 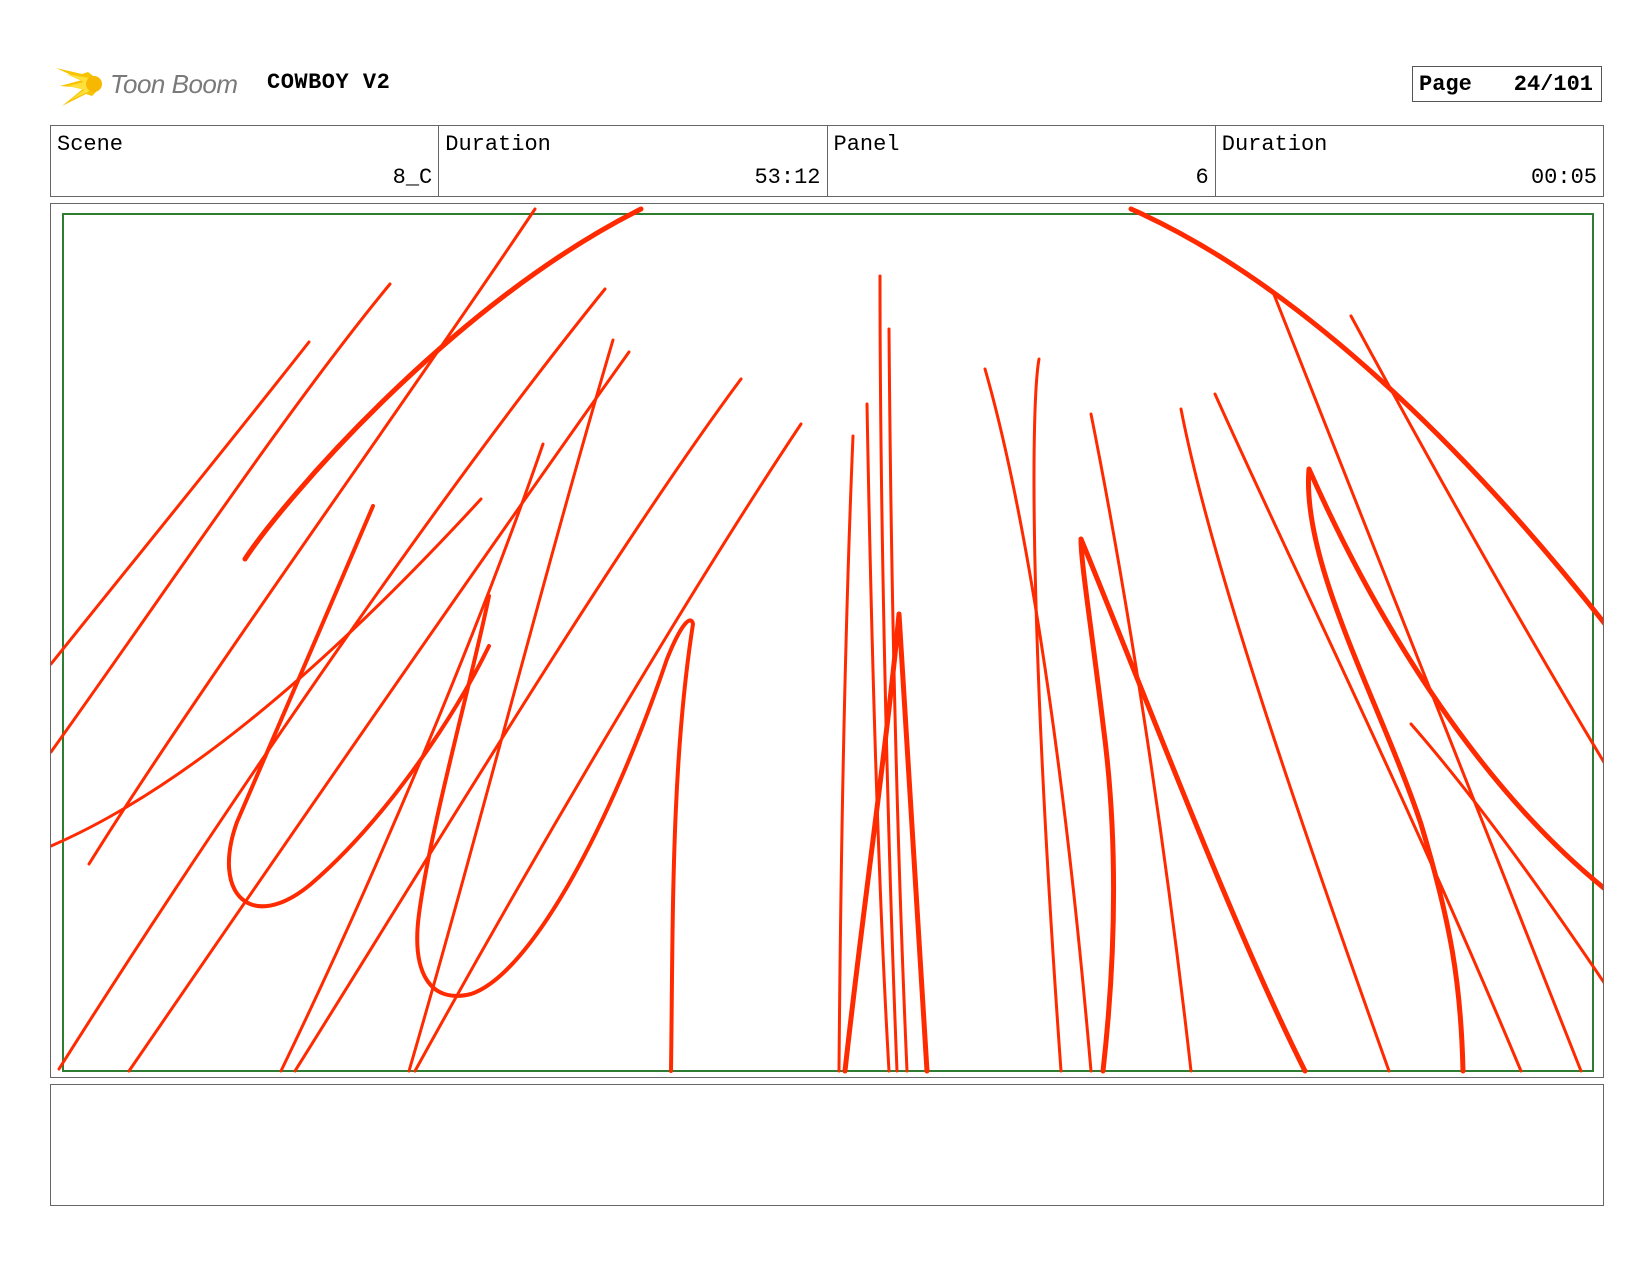 What do you see at coordinates (866, 144) in the screenshot?
I see `panel-label: Panel` at bounding box center [866, 144].